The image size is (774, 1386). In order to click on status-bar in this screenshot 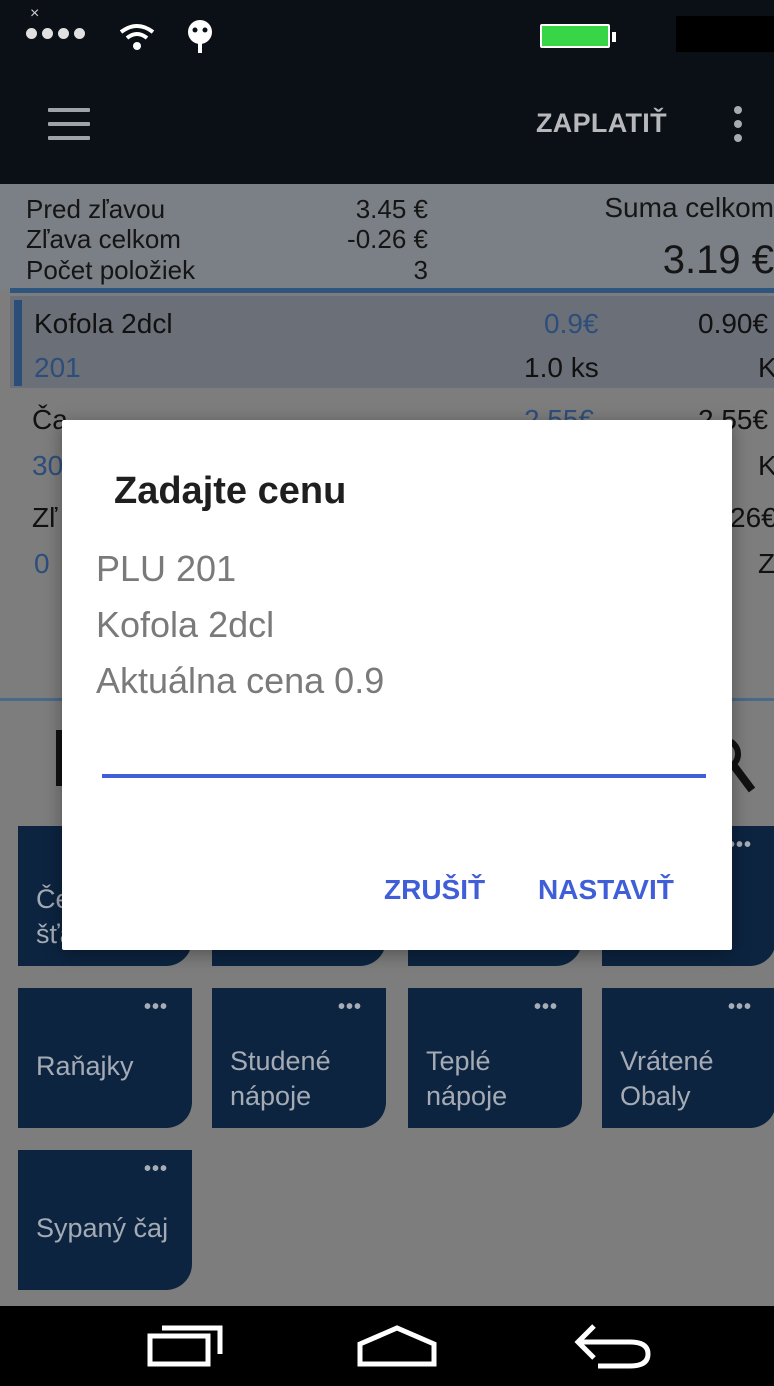, I will do `click(387, 34)`.